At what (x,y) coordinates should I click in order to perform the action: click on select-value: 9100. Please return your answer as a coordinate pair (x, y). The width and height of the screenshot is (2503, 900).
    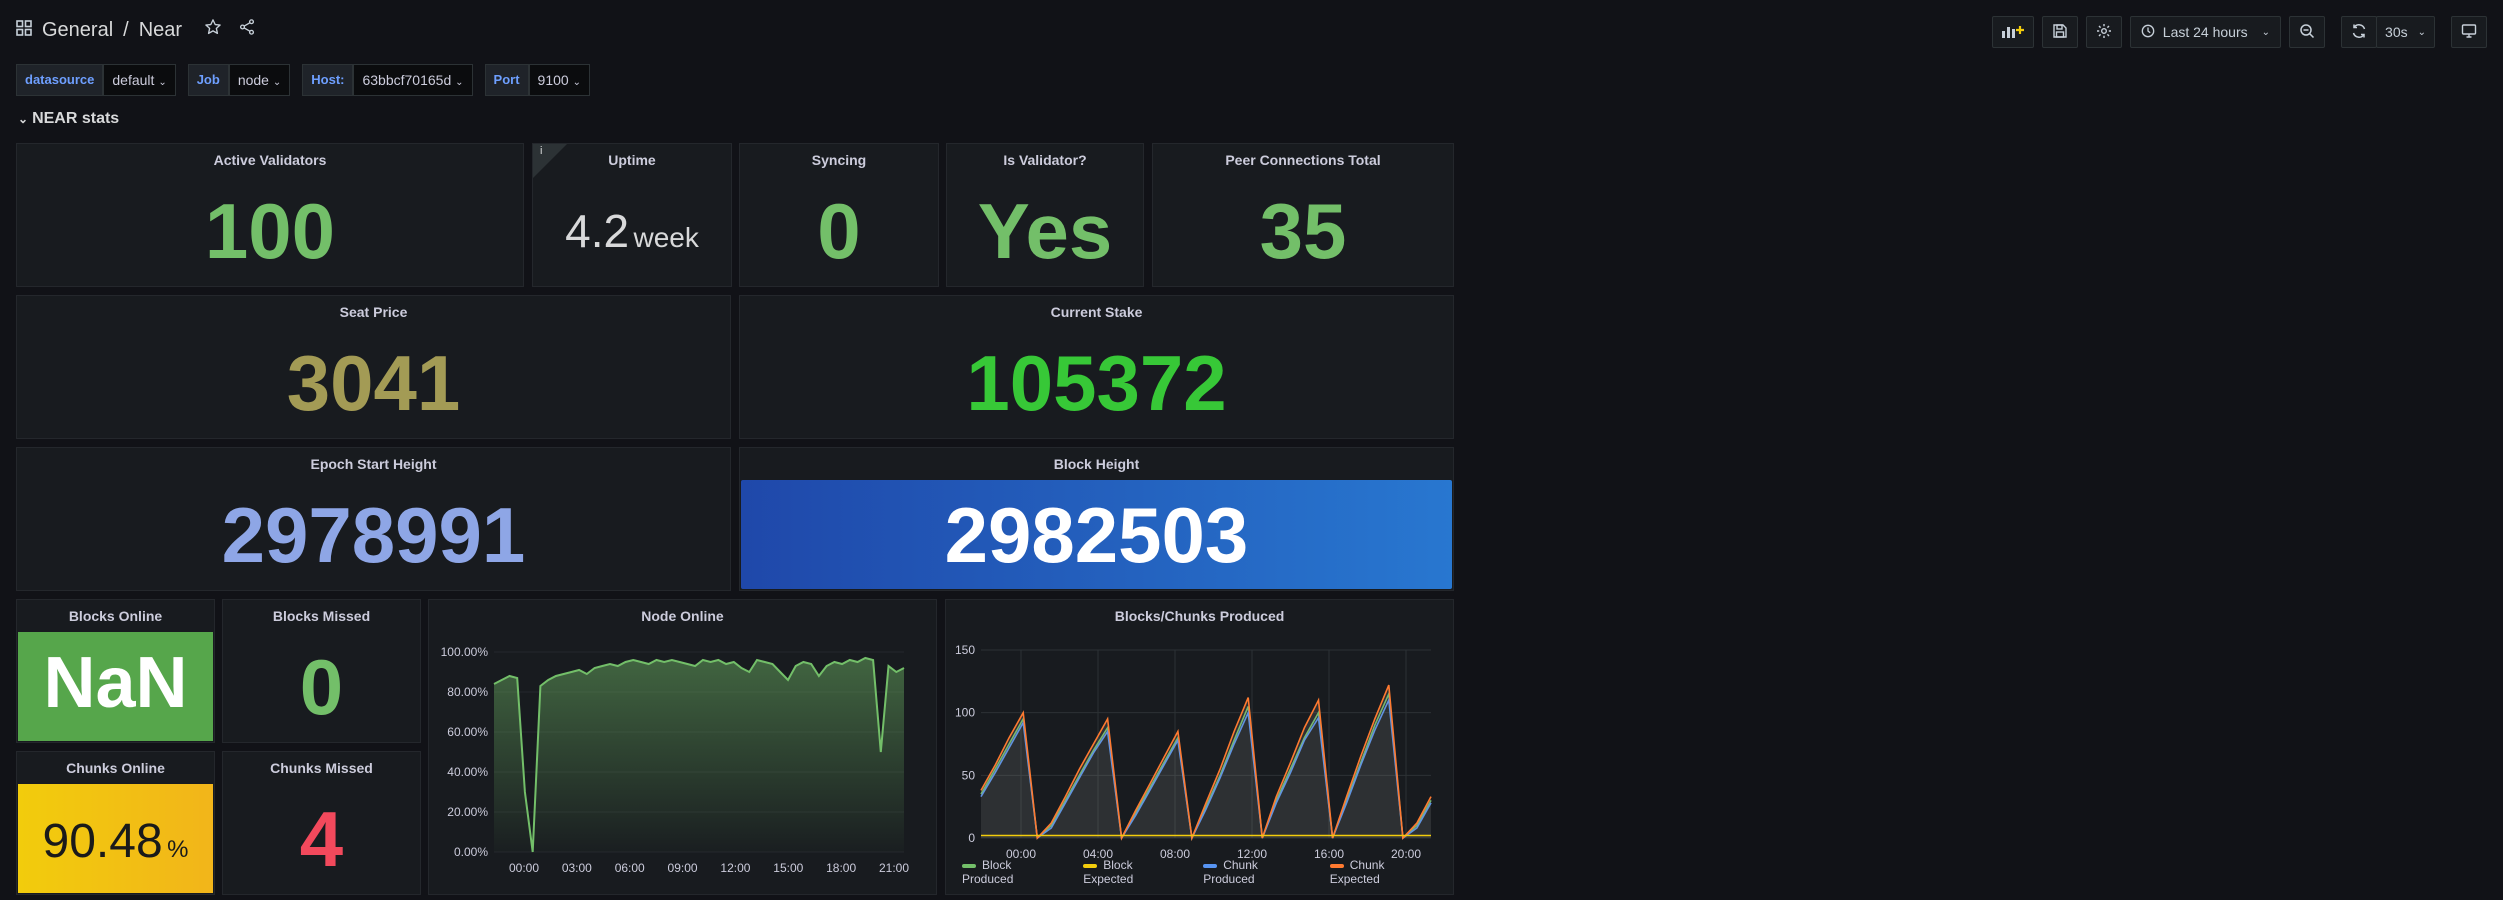
    Looking at the image, I should click on (553, 80).